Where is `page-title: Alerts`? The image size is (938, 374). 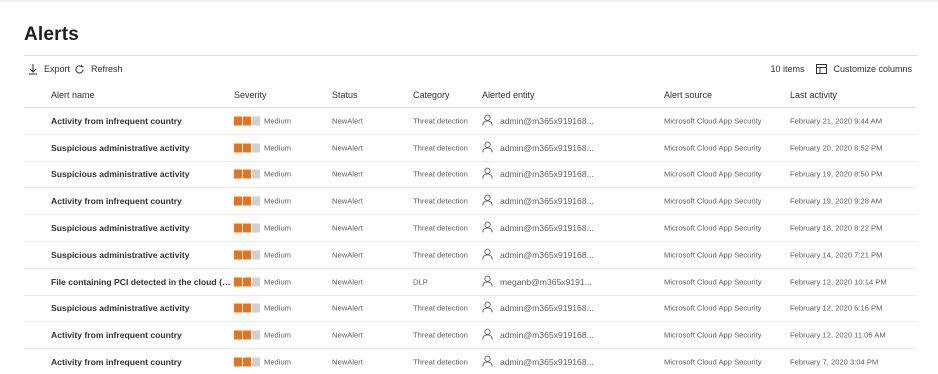 page-title: Alerts is located at coordinates (52, 34).